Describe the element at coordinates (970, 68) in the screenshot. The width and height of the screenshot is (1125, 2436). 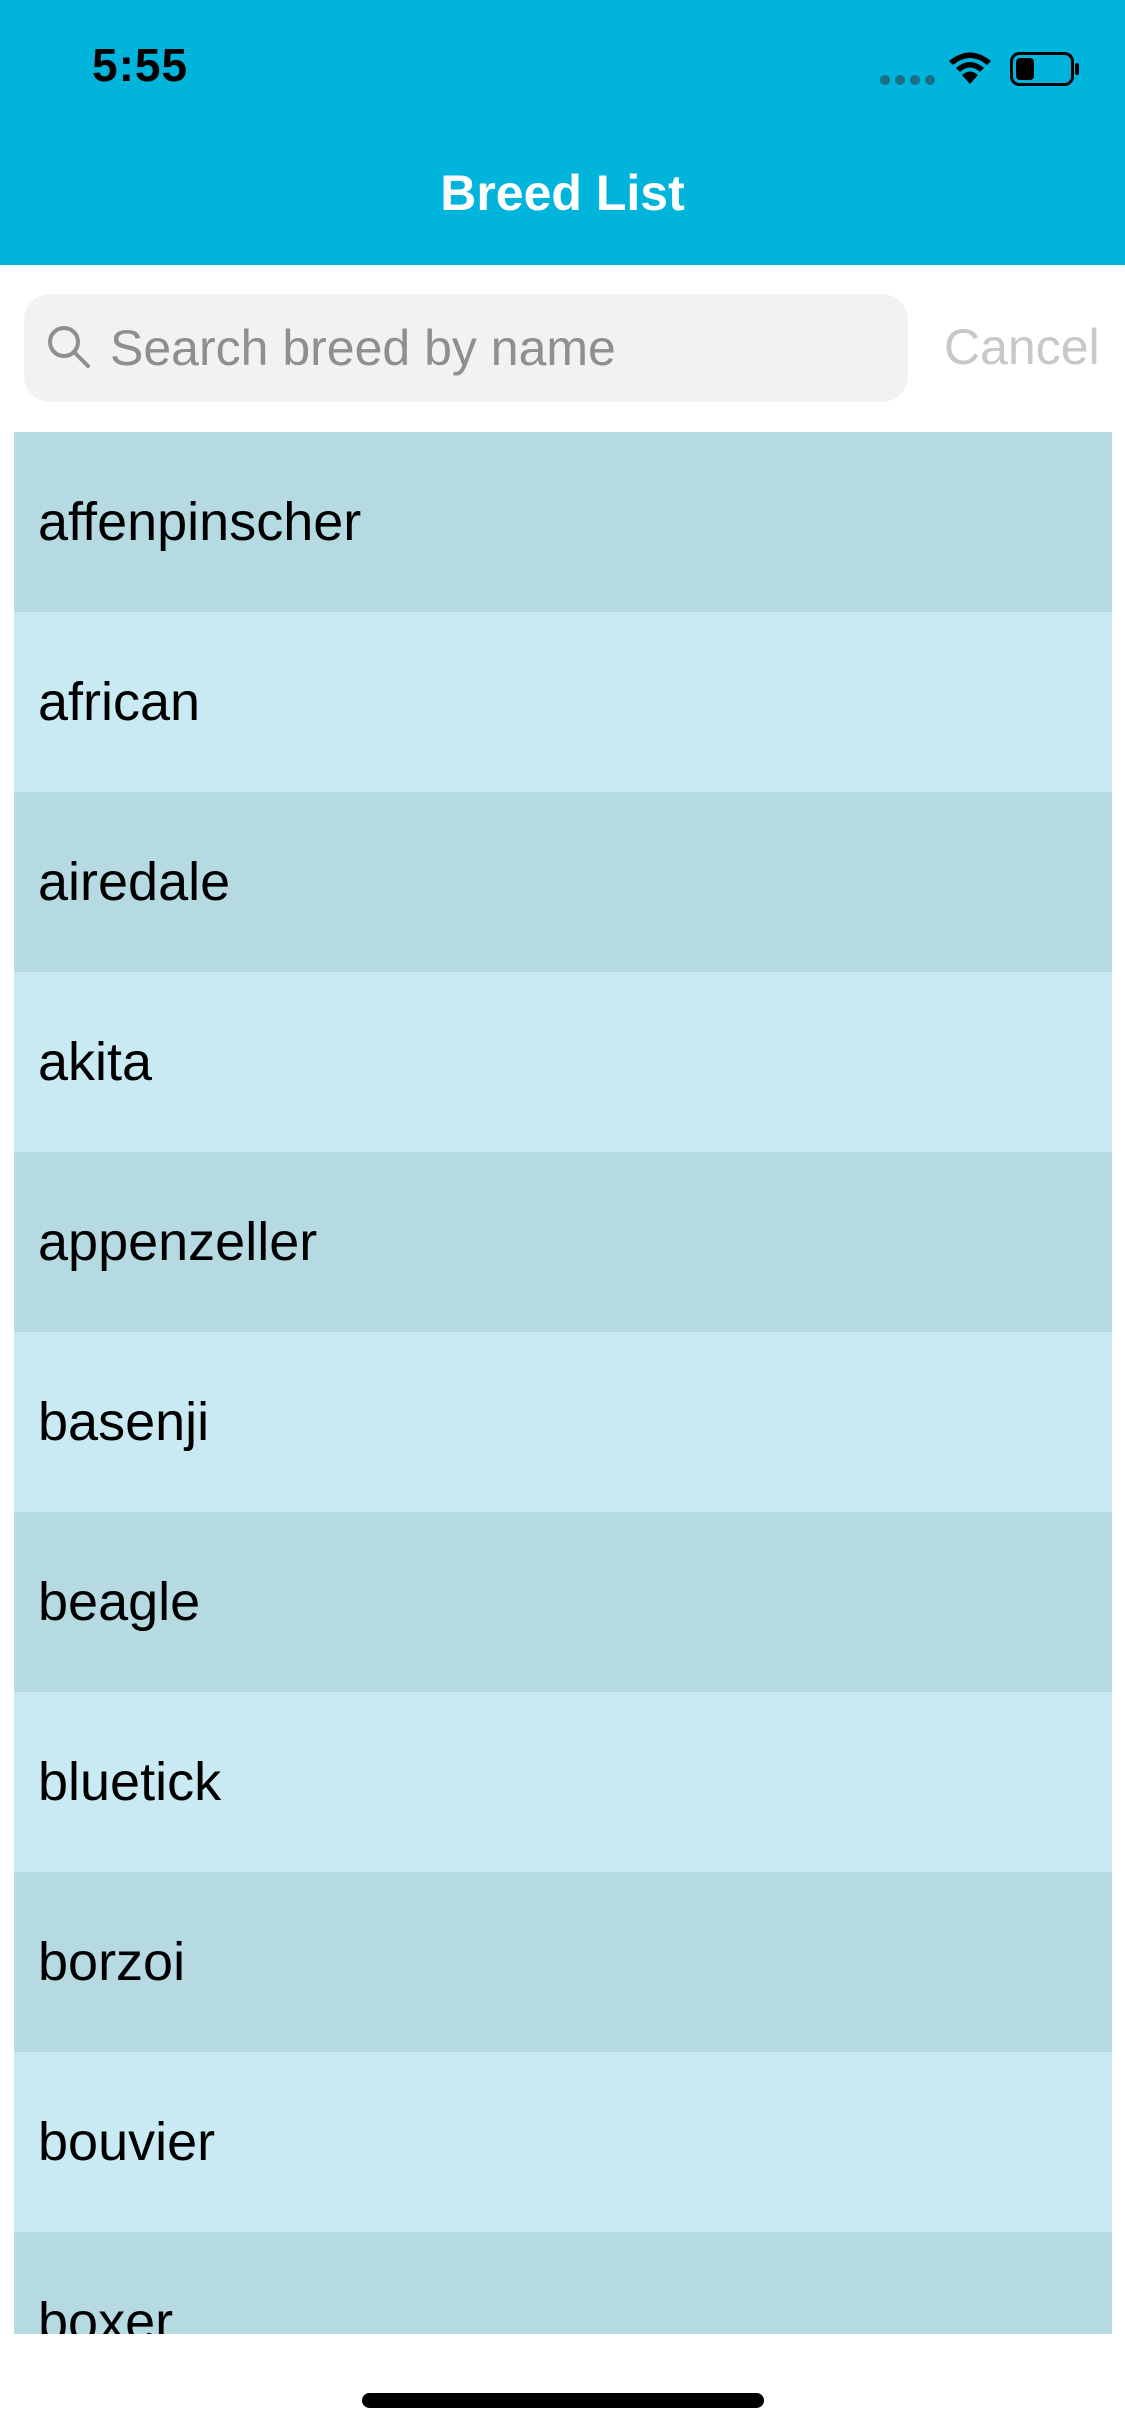
I see `wifi-icon` at that location.